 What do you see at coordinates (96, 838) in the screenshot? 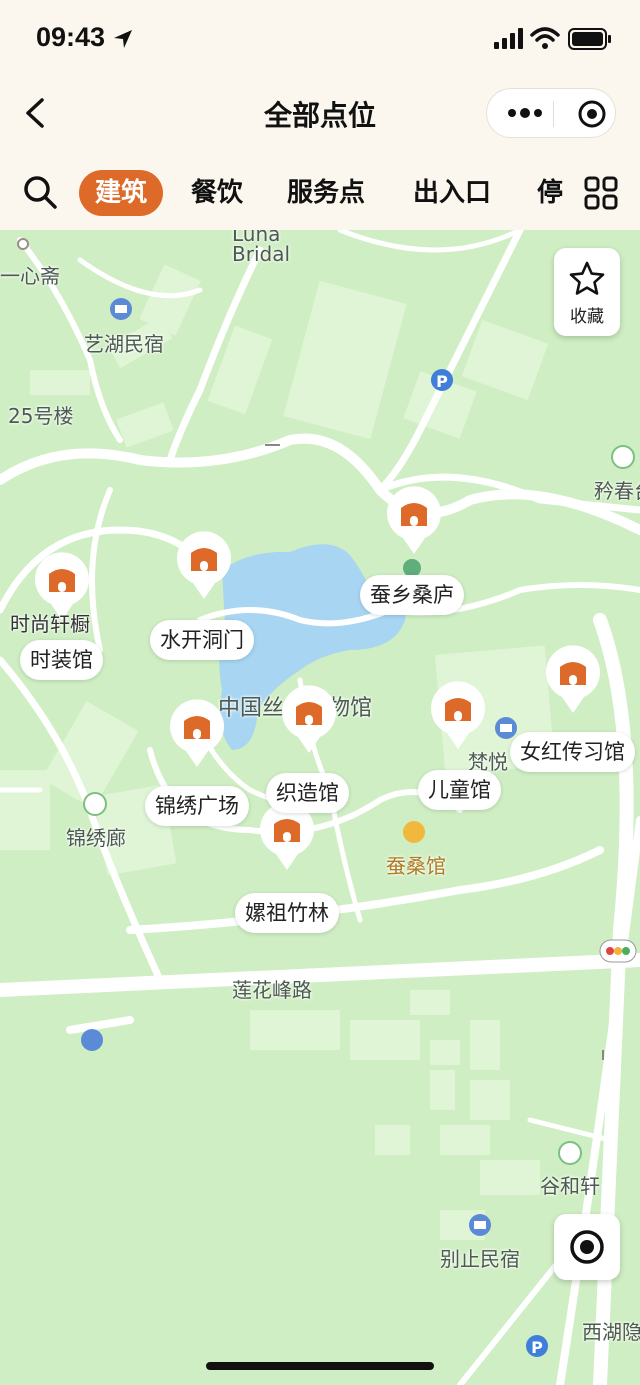
I see `map-label-jinxiulang: 锦绣廊` at bounding box center [96, 838].